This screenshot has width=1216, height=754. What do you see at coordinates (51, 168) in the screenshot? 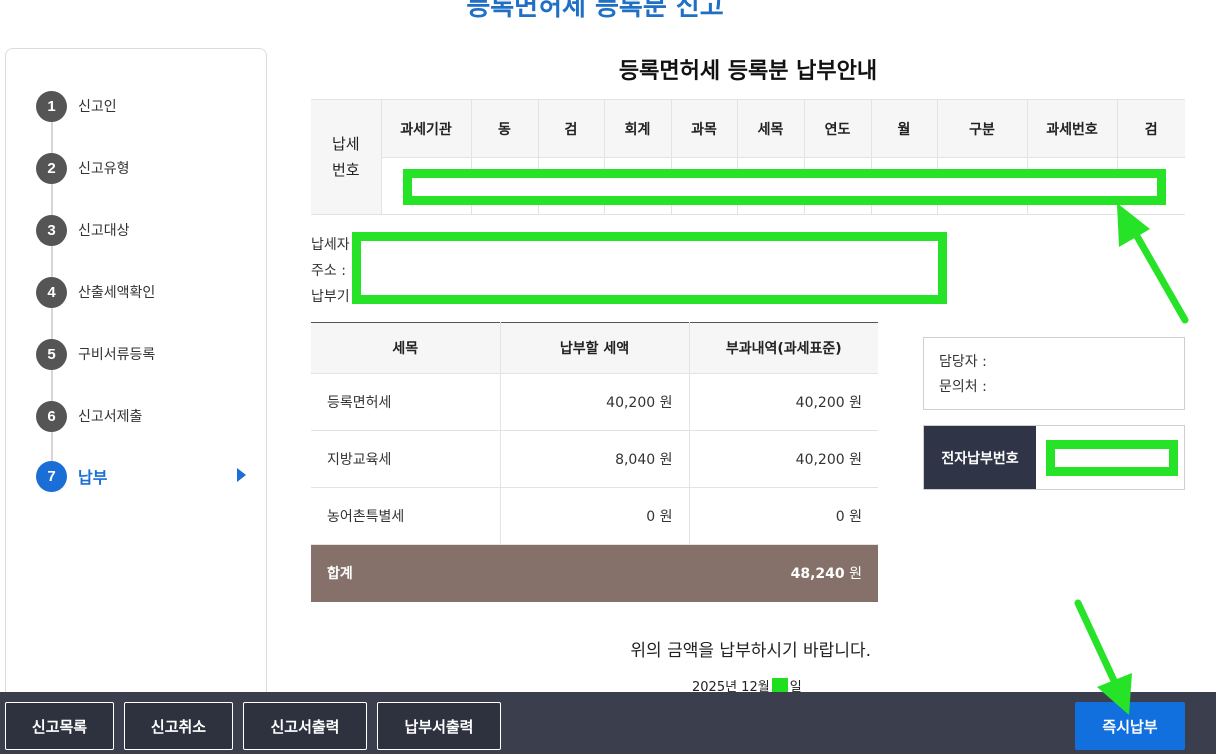
I see `step-number: 2` at bounding box center [51, 168].